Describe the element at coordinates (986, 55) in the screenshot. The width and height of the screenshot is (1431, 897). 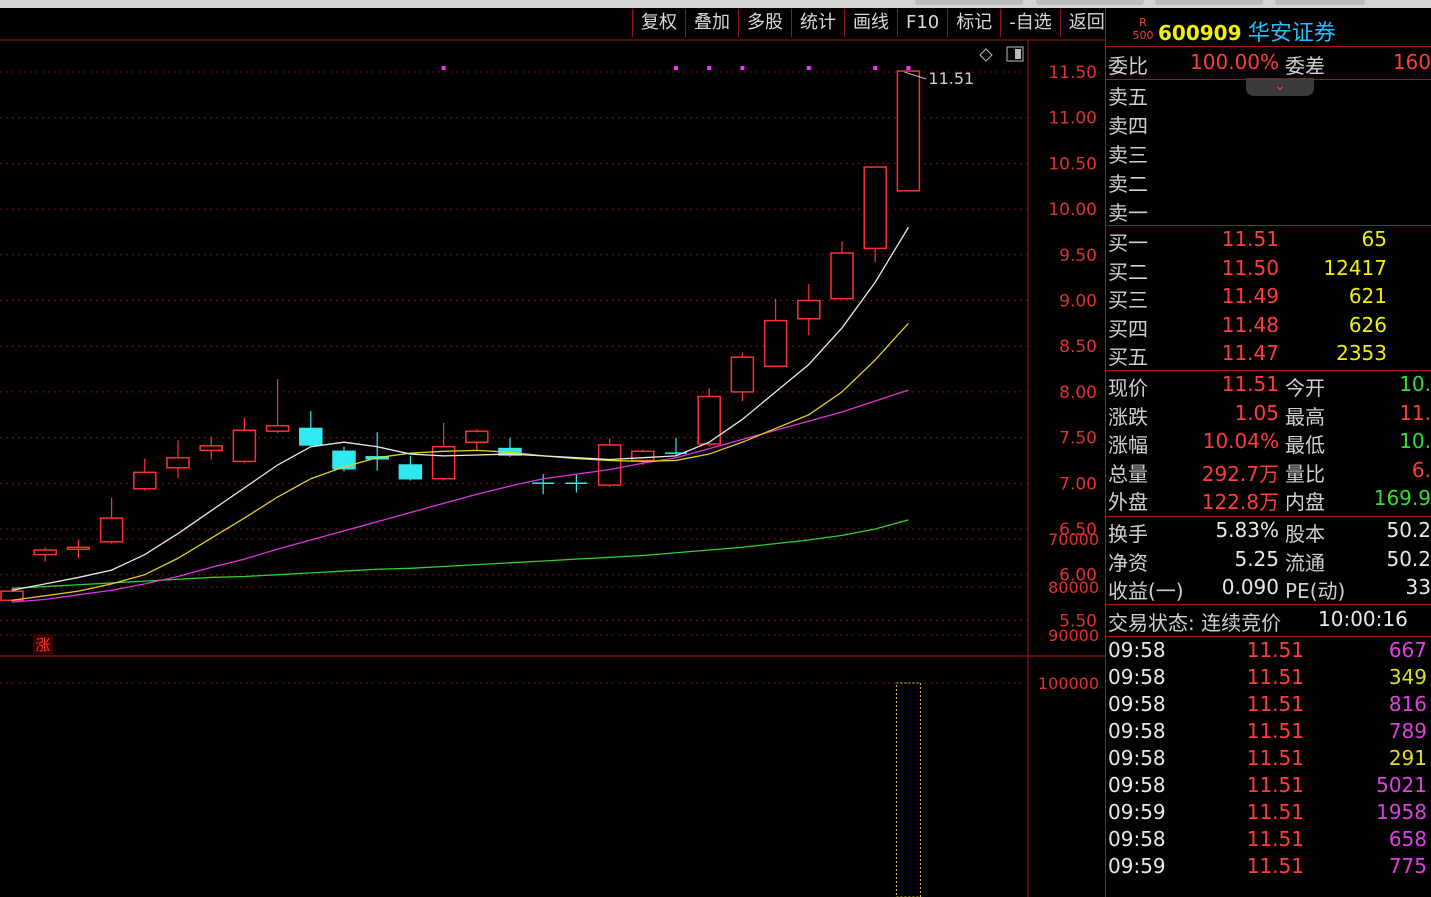
I see `diamond-icon` at that location.